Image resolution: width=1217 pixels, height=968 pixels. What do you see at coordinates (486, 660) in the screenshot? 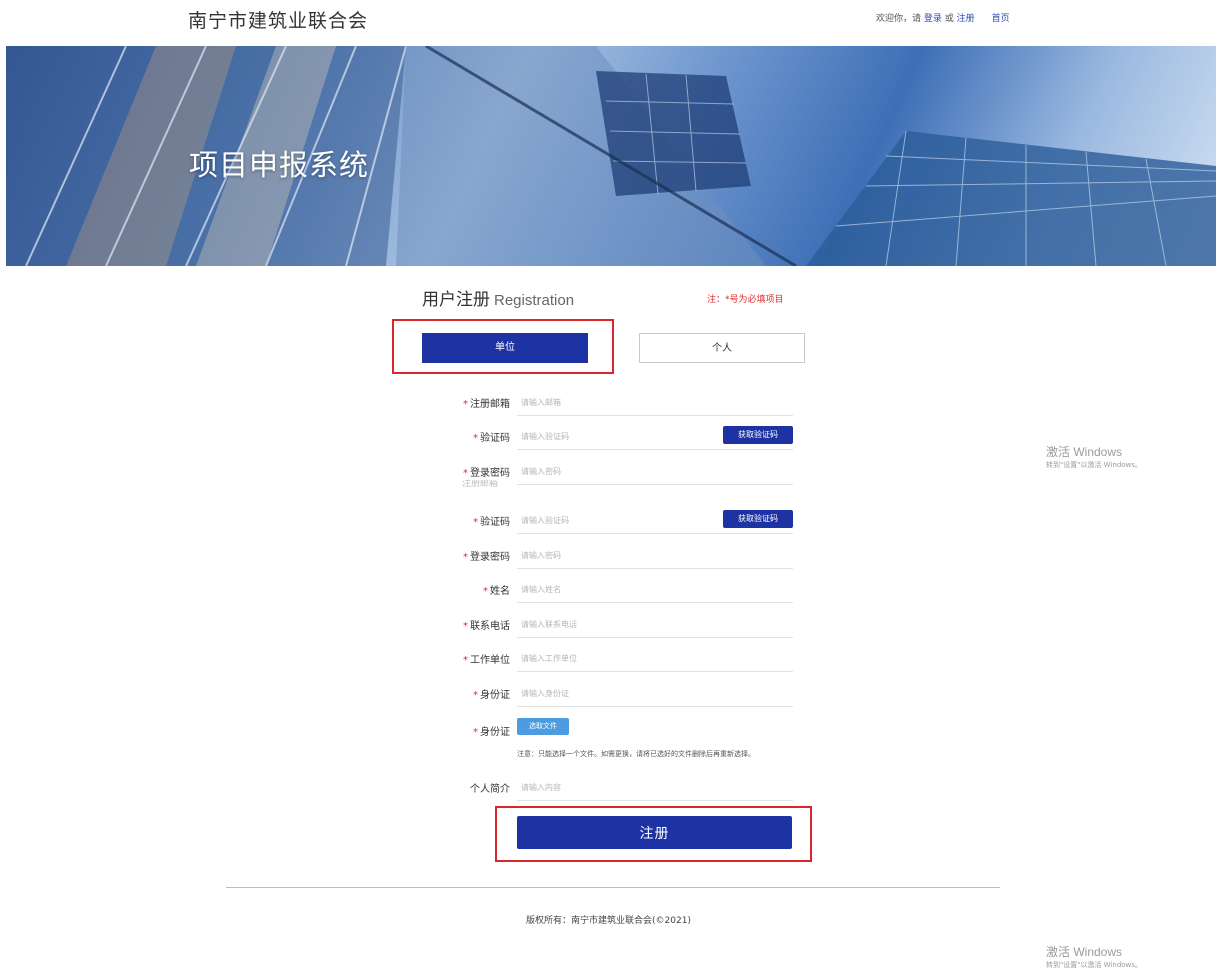
I see `field-label: * 工作单位` at bounding box center [486, 660].